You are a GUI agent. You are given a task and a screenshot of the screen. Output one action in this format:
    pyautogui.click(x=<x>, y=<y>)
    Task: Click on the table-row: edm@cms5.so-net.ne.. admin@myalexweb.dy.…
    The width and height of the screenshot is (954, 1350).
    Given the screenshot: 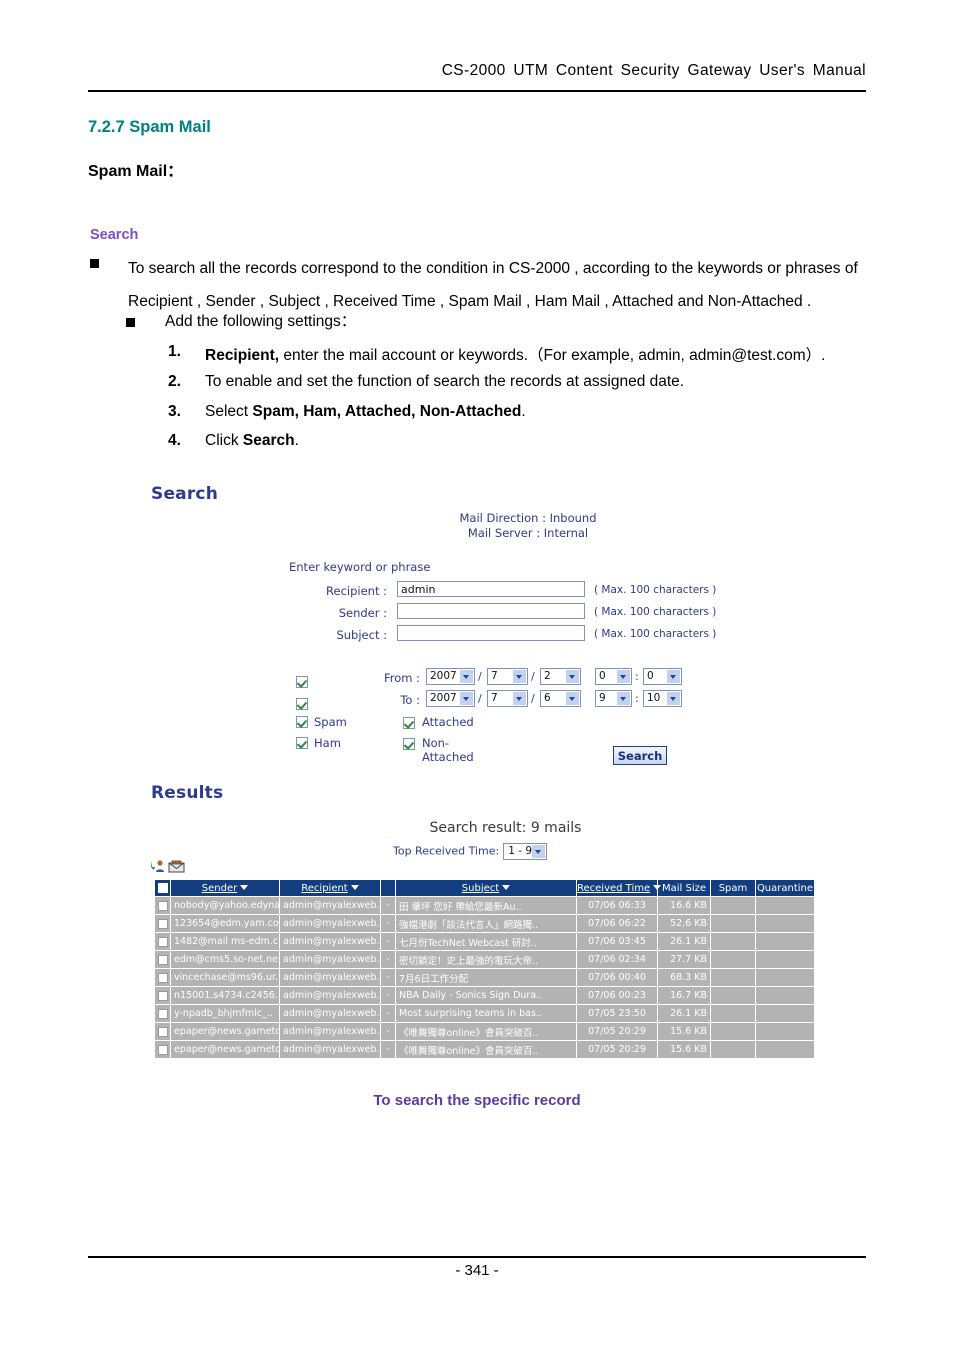 What is the action you would take?
    pyautogui.click(x=484, y=959)
    